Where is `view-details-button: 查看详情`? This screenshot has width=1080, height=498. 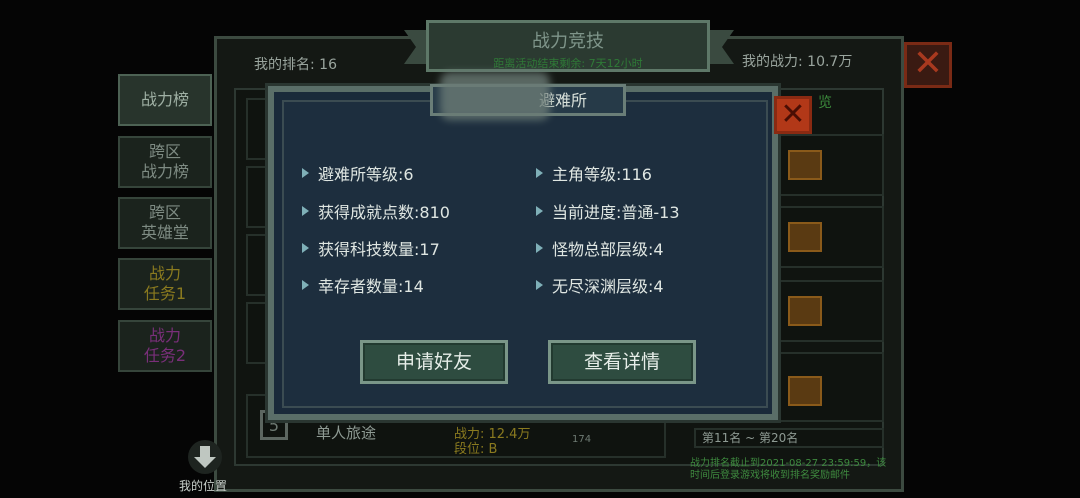 view-details-button: 查看详情 is located at coordinates (622, 362).